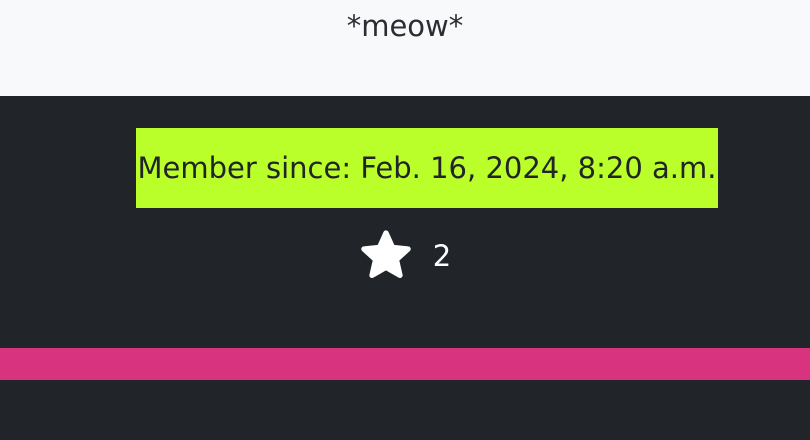 The image size is (810, 440). Describe the element at coordinates (405, 364) in the screenshot. I see `accent-divider` at that location.